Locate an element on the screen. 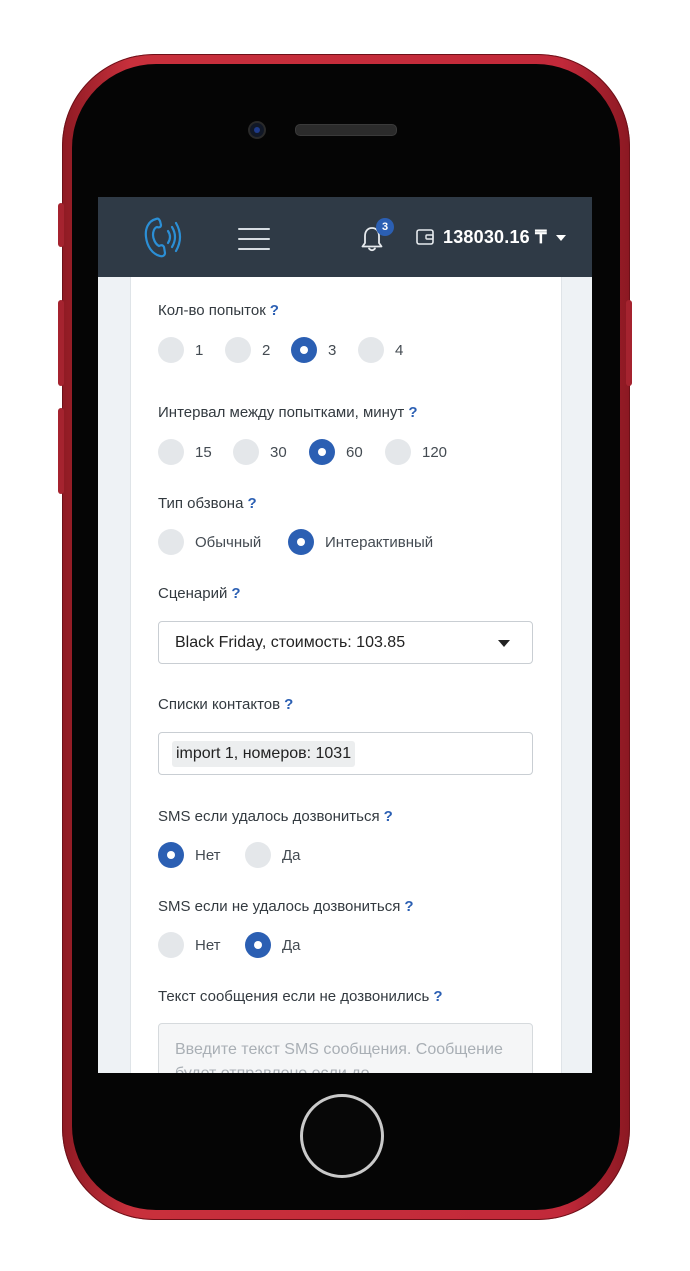 The width and height of the screenshot is (690, 1271). interval-label: Интервал между попытками, минут? is located at coordinates (287, 412).